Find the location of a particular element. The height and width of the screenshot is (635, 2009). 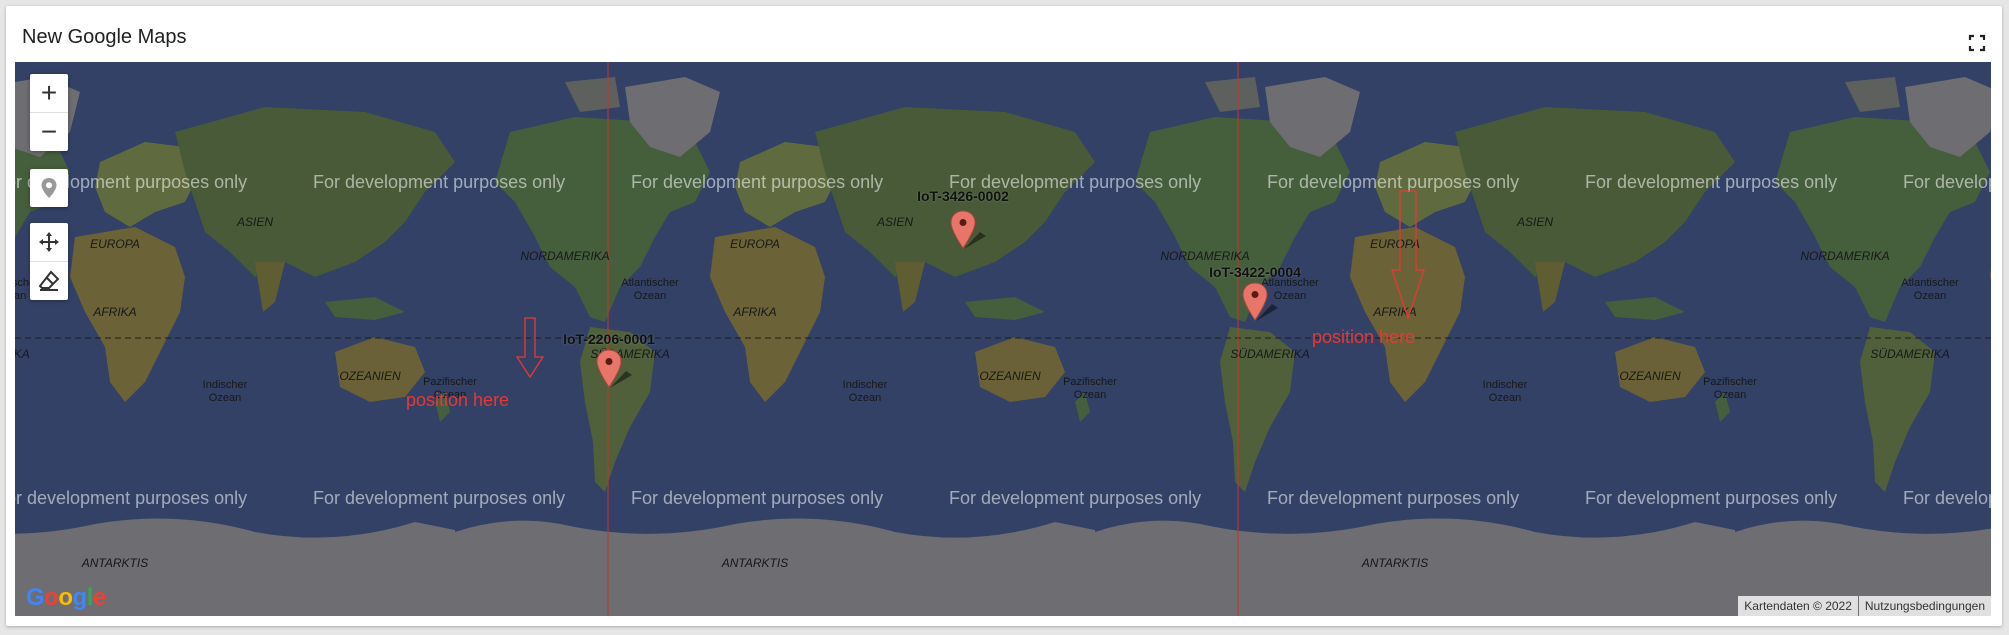

marker-label-iot-3422-0004: IoT-3422-0004 is located at coordinates (1255, 272).